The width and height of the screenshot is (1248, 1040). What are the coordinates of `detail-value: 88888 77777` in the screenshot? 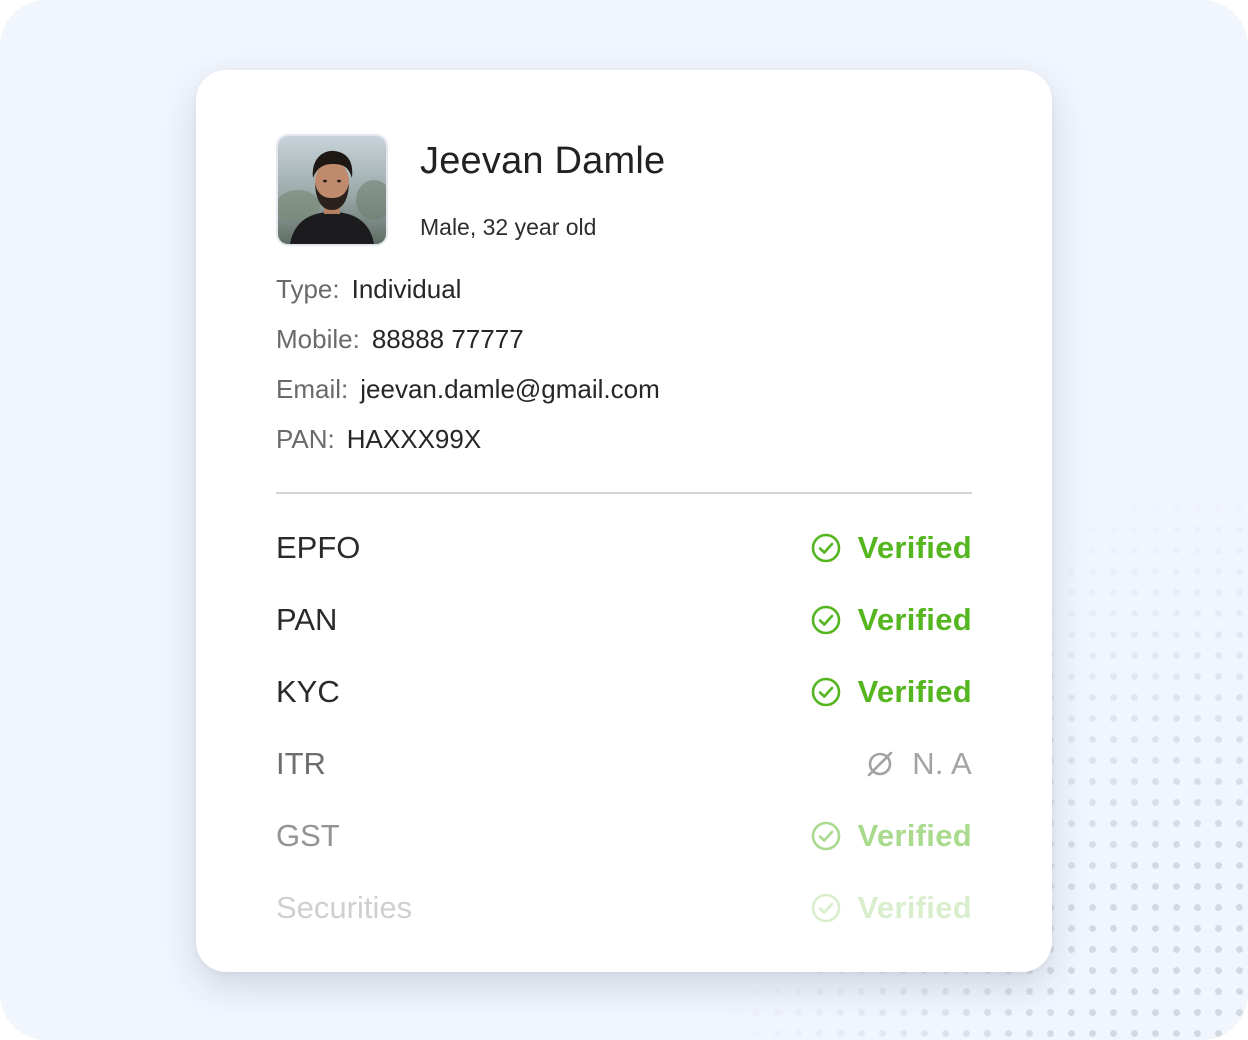 It's located at (447, 339).